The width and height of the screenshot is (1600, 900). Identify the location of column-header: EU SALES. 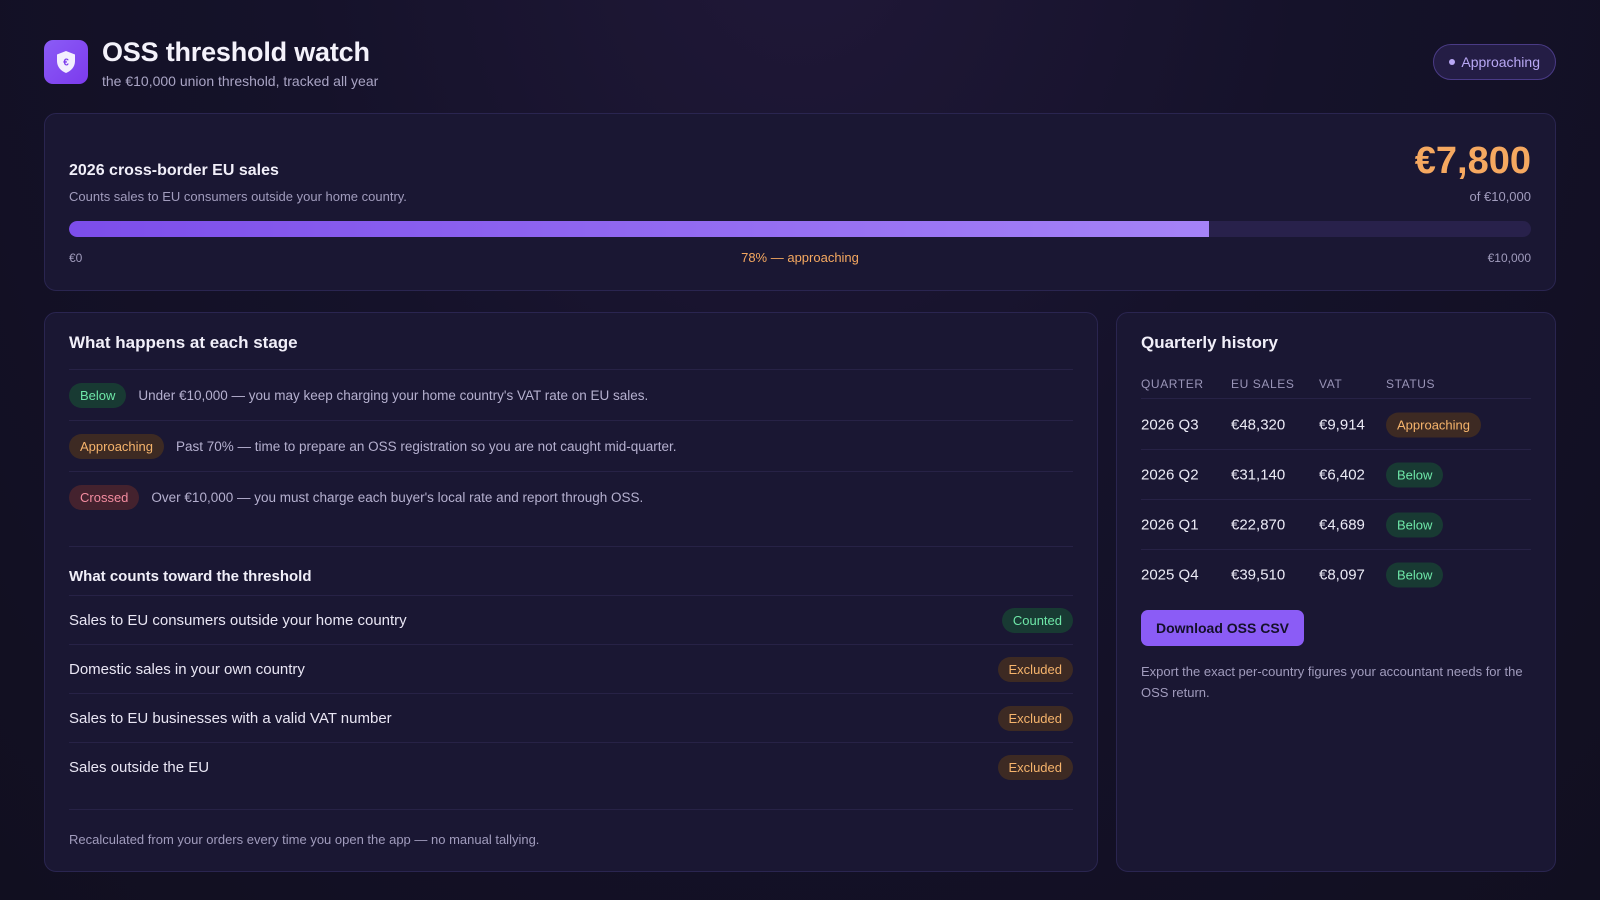
(1263, 383).